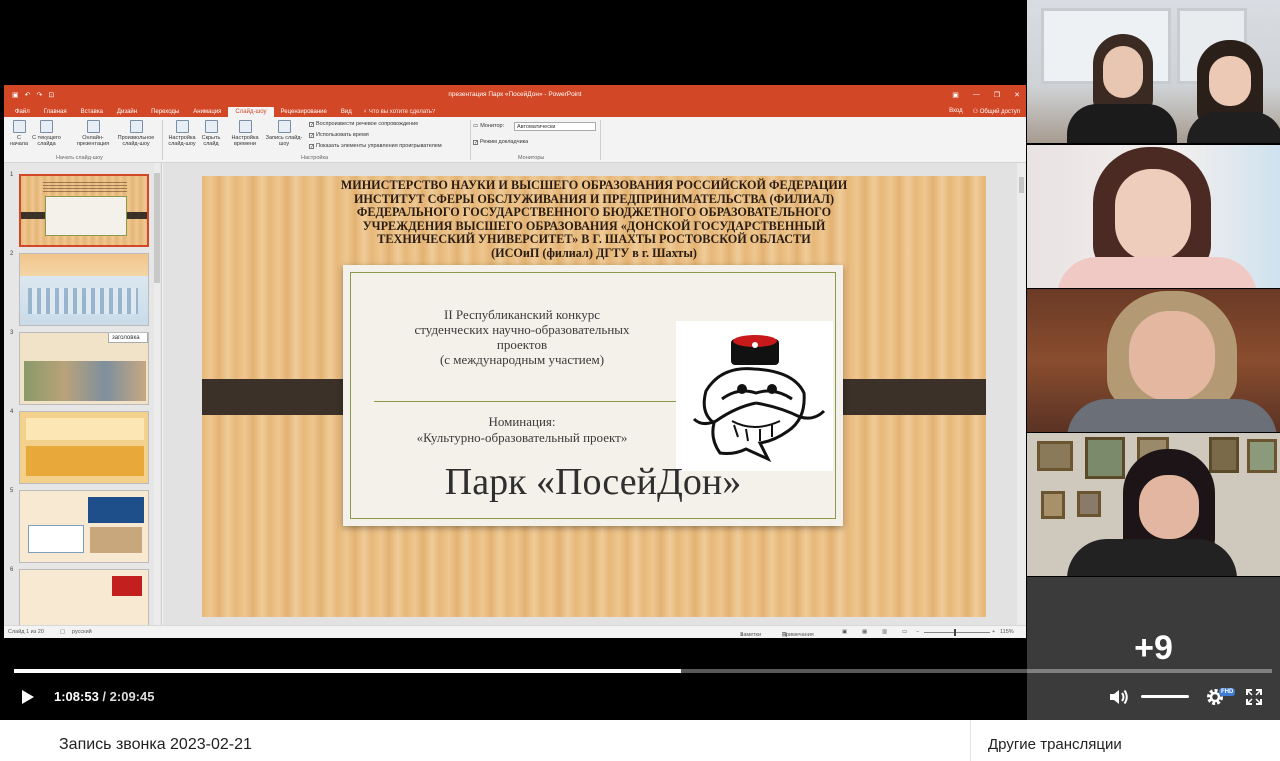 The width and height of the screenshot is (1280, 761). I want to click on rehearse-timings-button: Настройка времени, so click(245, 133).